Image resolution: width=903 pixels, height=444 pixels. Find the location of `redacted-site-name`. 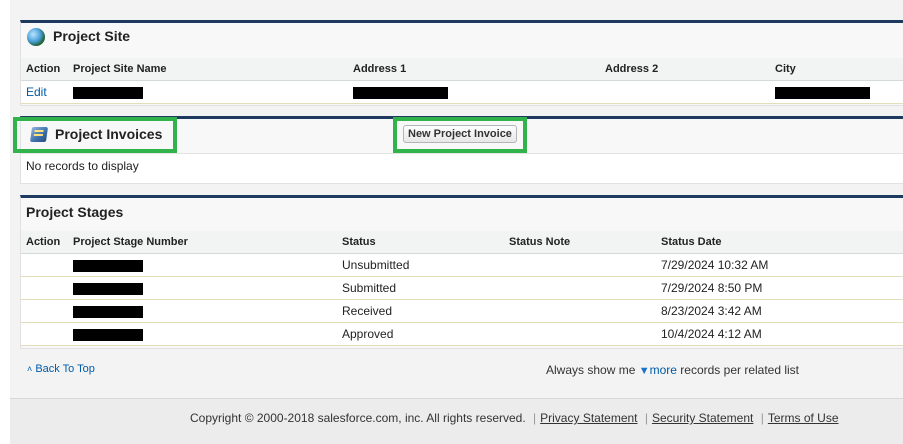

redacted-site-name is located at coordinates (108, 92).